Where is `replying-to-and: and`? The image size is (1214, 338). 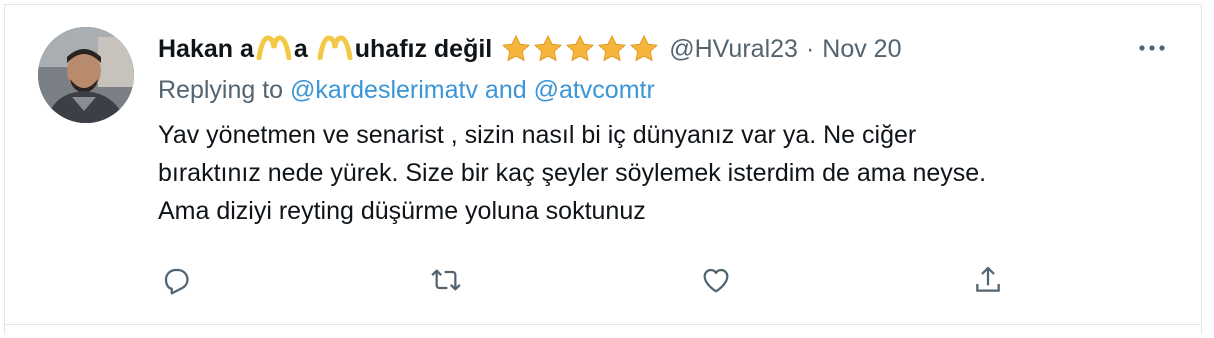 replying-to-and: and is located at coordinates (505, 90).